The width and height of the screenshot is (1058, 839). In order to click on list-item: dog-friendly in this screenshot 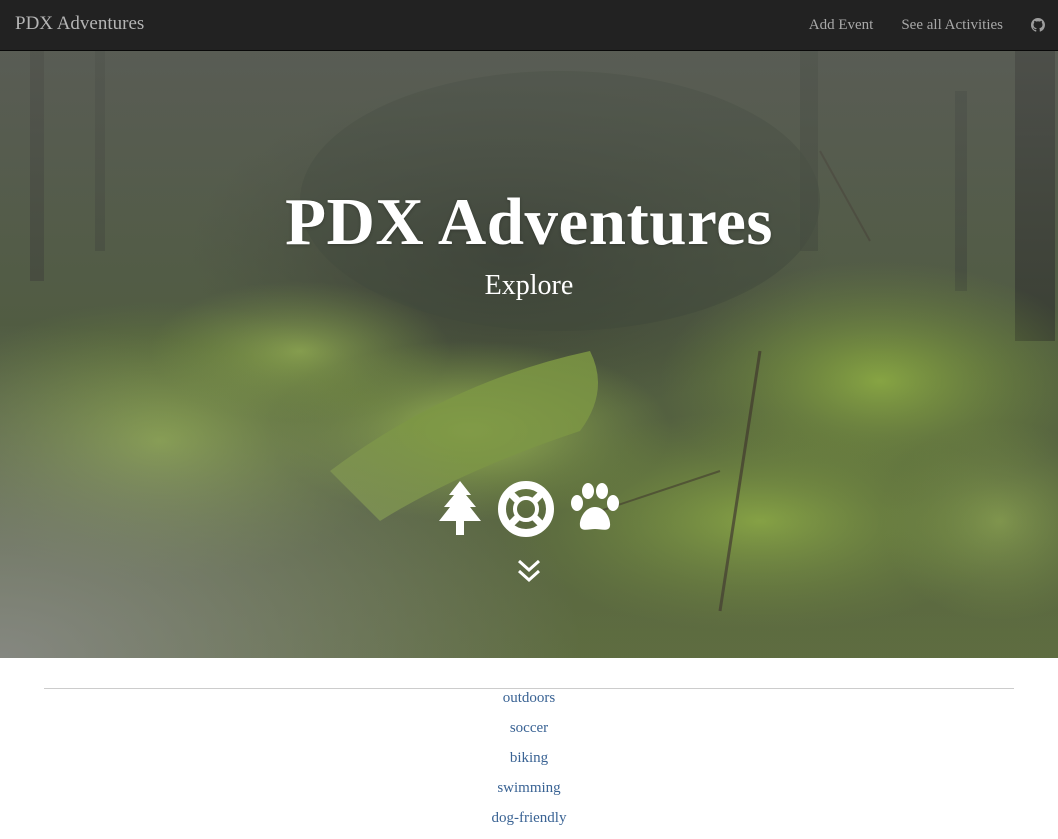, I will do `click(529, 818)`.